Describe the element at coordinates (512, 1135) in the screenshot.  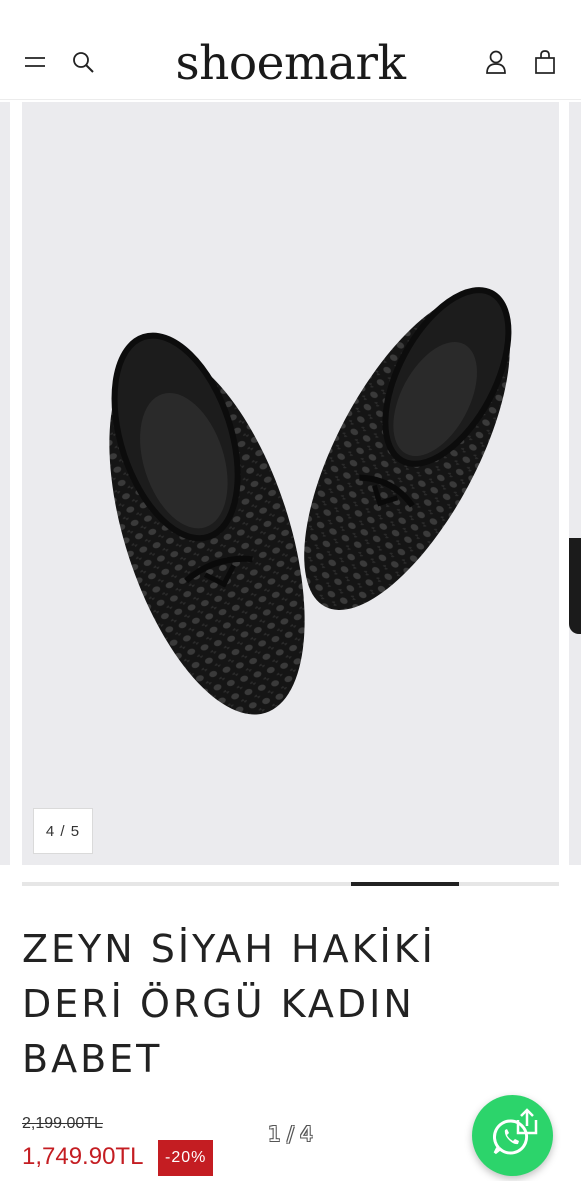
I see `whatsapp-button` at that location.